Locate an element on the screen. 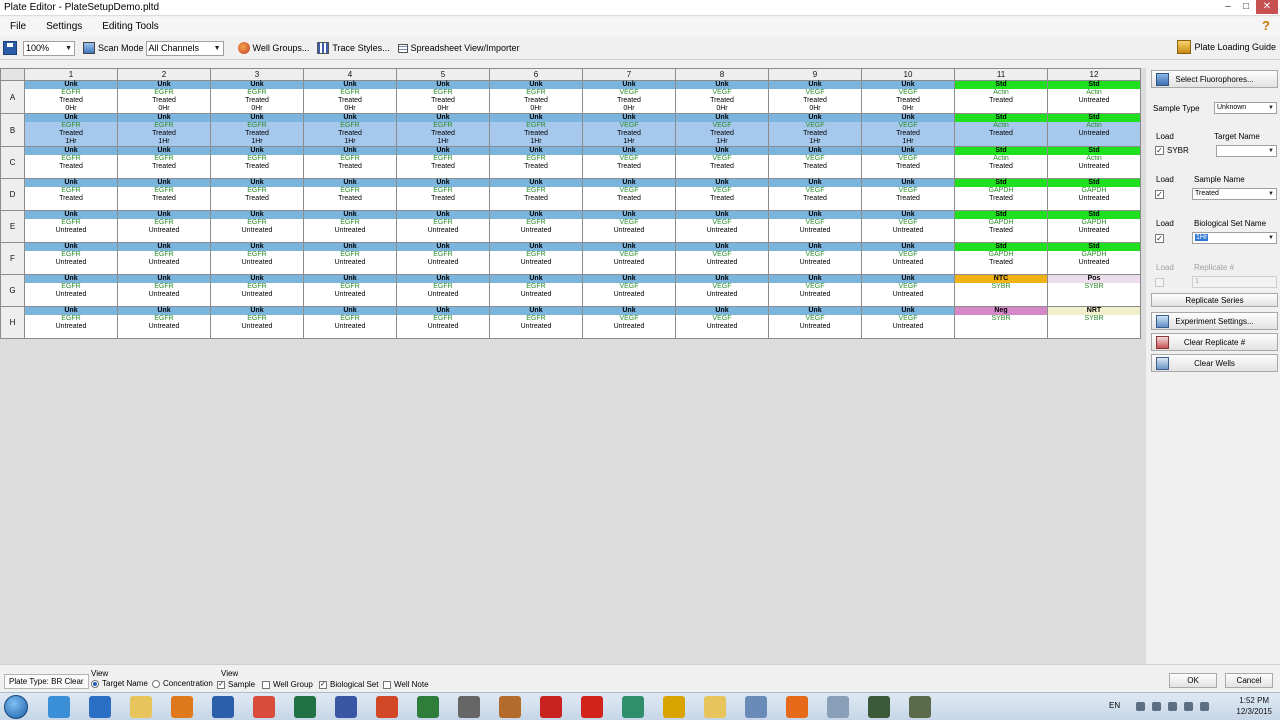 The image size is (1280, 720). load-sample-checkbox: ✓ is located at coordinates (1159, 194).